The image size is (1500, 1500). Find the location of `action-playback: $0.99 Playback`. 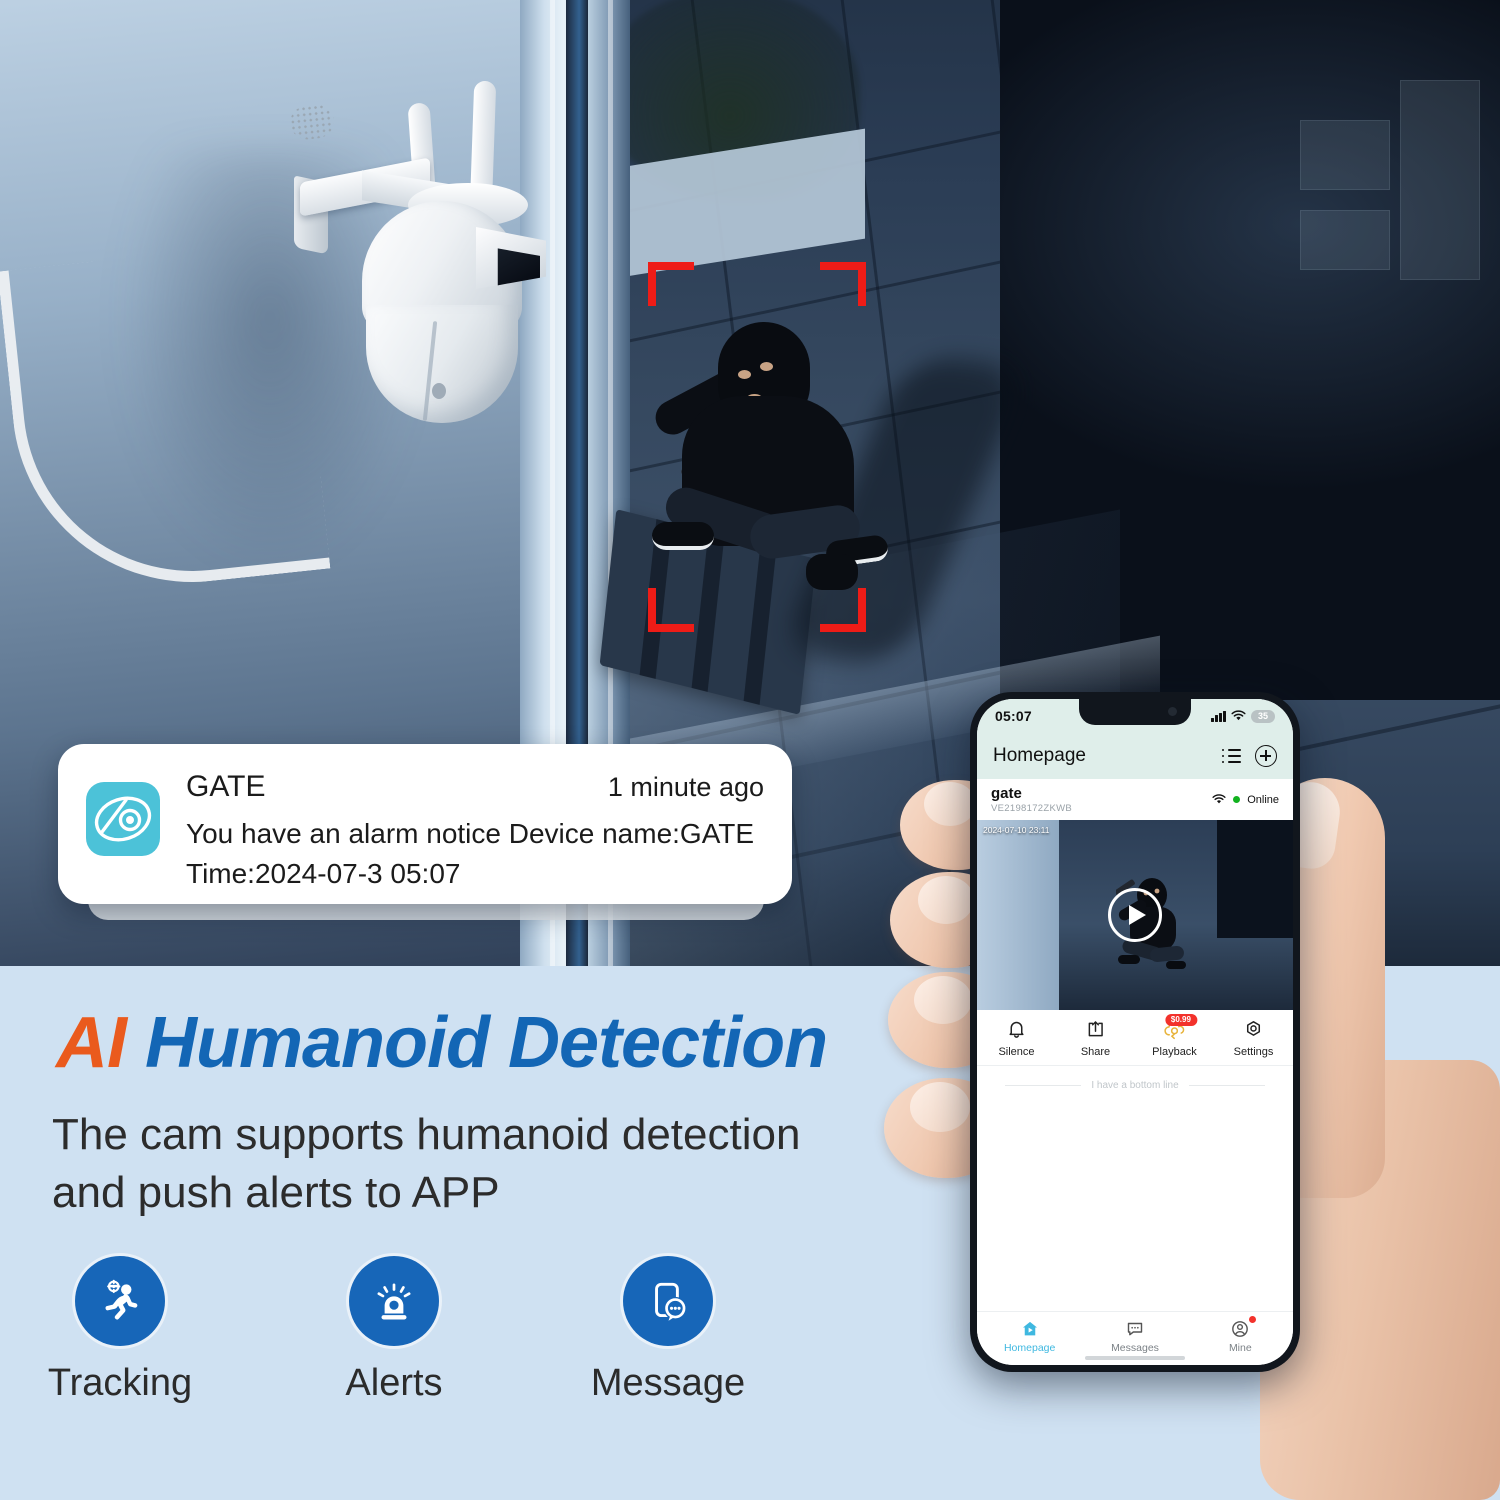

action-playback: $0.99 Playback is located at coordinates (1174, 1035).